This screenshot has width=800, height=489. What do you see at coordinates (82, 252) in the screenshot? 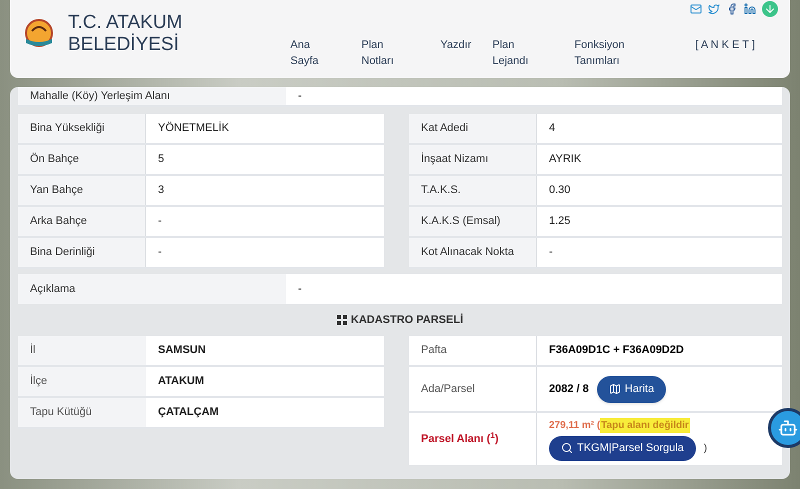
I see `row-label: Bina Derinliği` at bounding box center [82, 252].